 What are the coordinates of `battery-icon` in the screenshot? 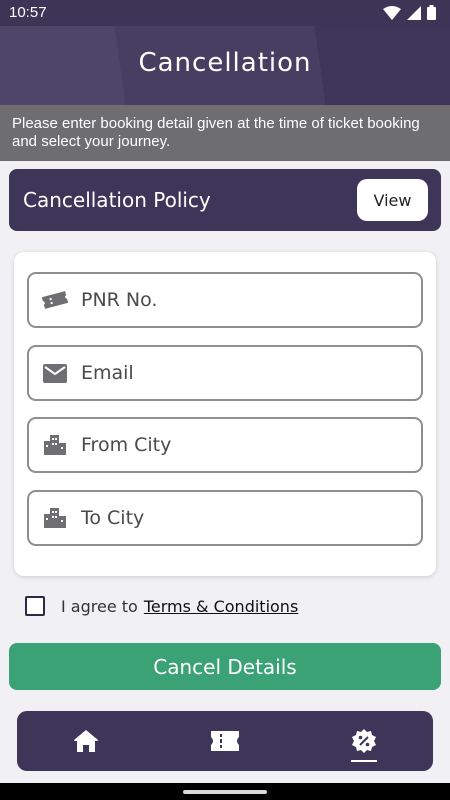 It's located at (431, 12).